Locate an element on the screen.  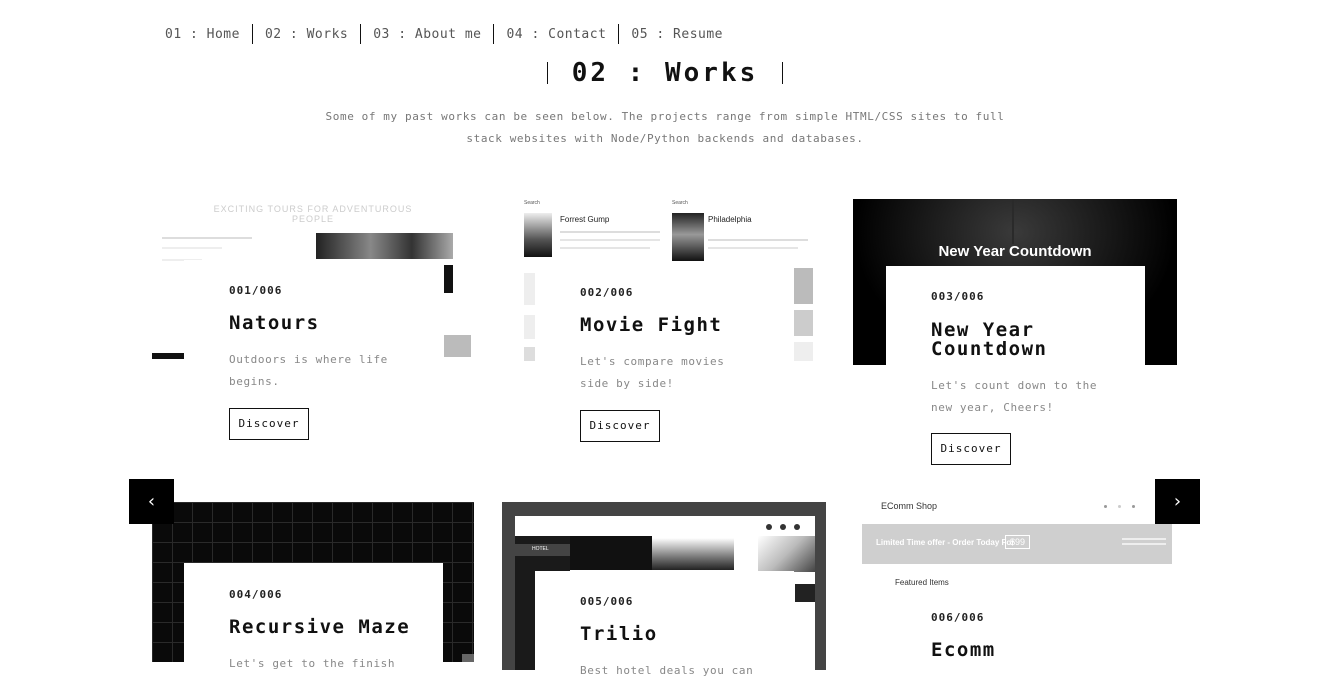
section-heading: 02 : Works is located at coordinates (665, 73).